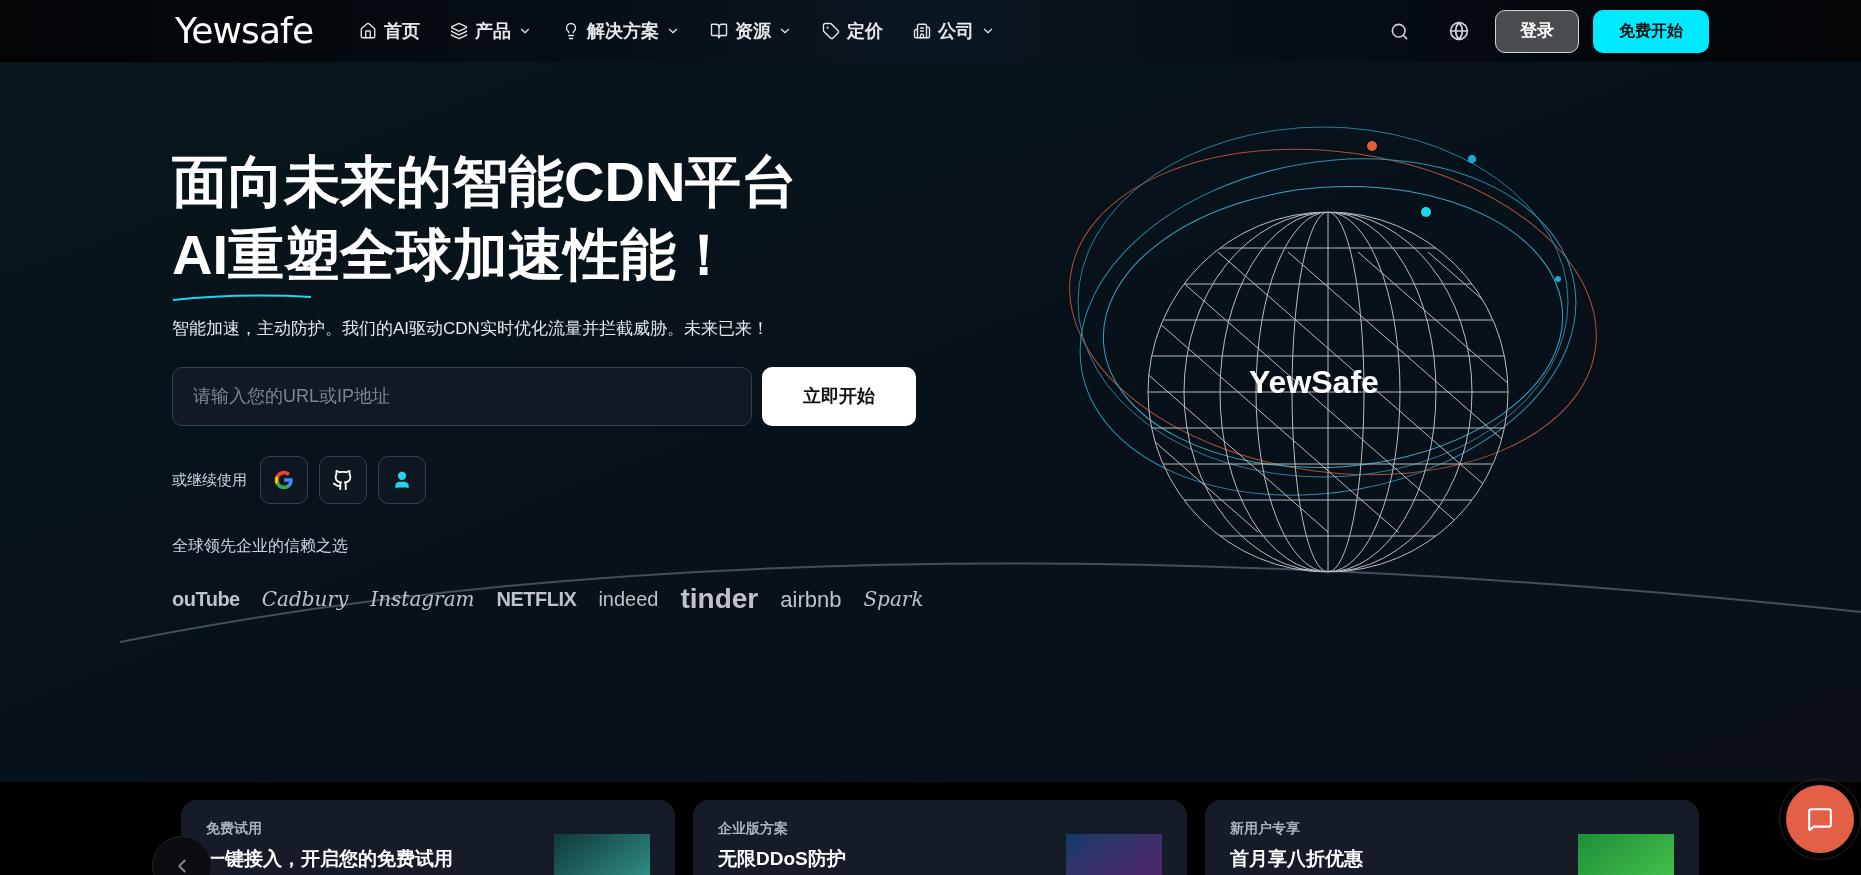  What do you see at coordinates (853, 31) in the screenshot?
I see `nav-menu-item: 定价` at bounding box center [853, 31].